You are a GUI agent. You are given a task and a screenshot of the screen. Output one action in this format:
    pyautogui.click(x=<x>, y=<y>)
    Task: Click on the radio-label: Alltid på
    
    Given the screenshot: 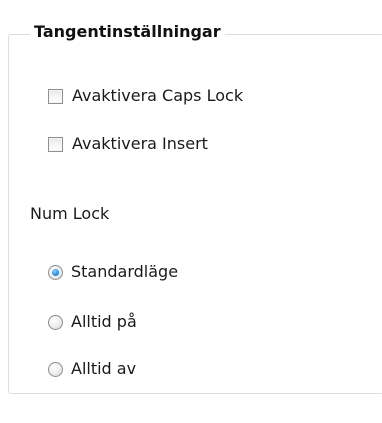 What is the action you would take?
    pyautogui.click(x=104, y=321)
    